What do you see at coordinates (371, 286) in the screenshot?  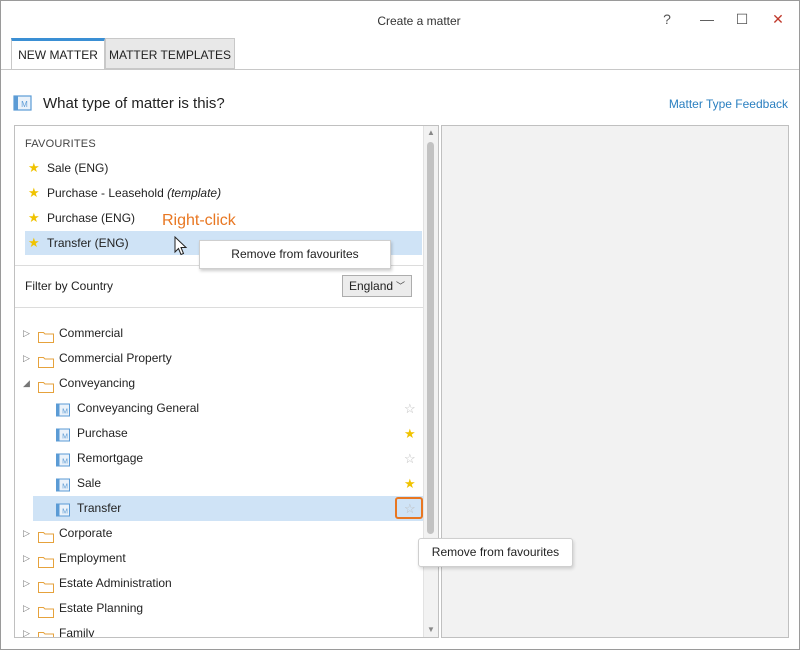 I see `country-select-value: England` at bounding box center [371, 286].